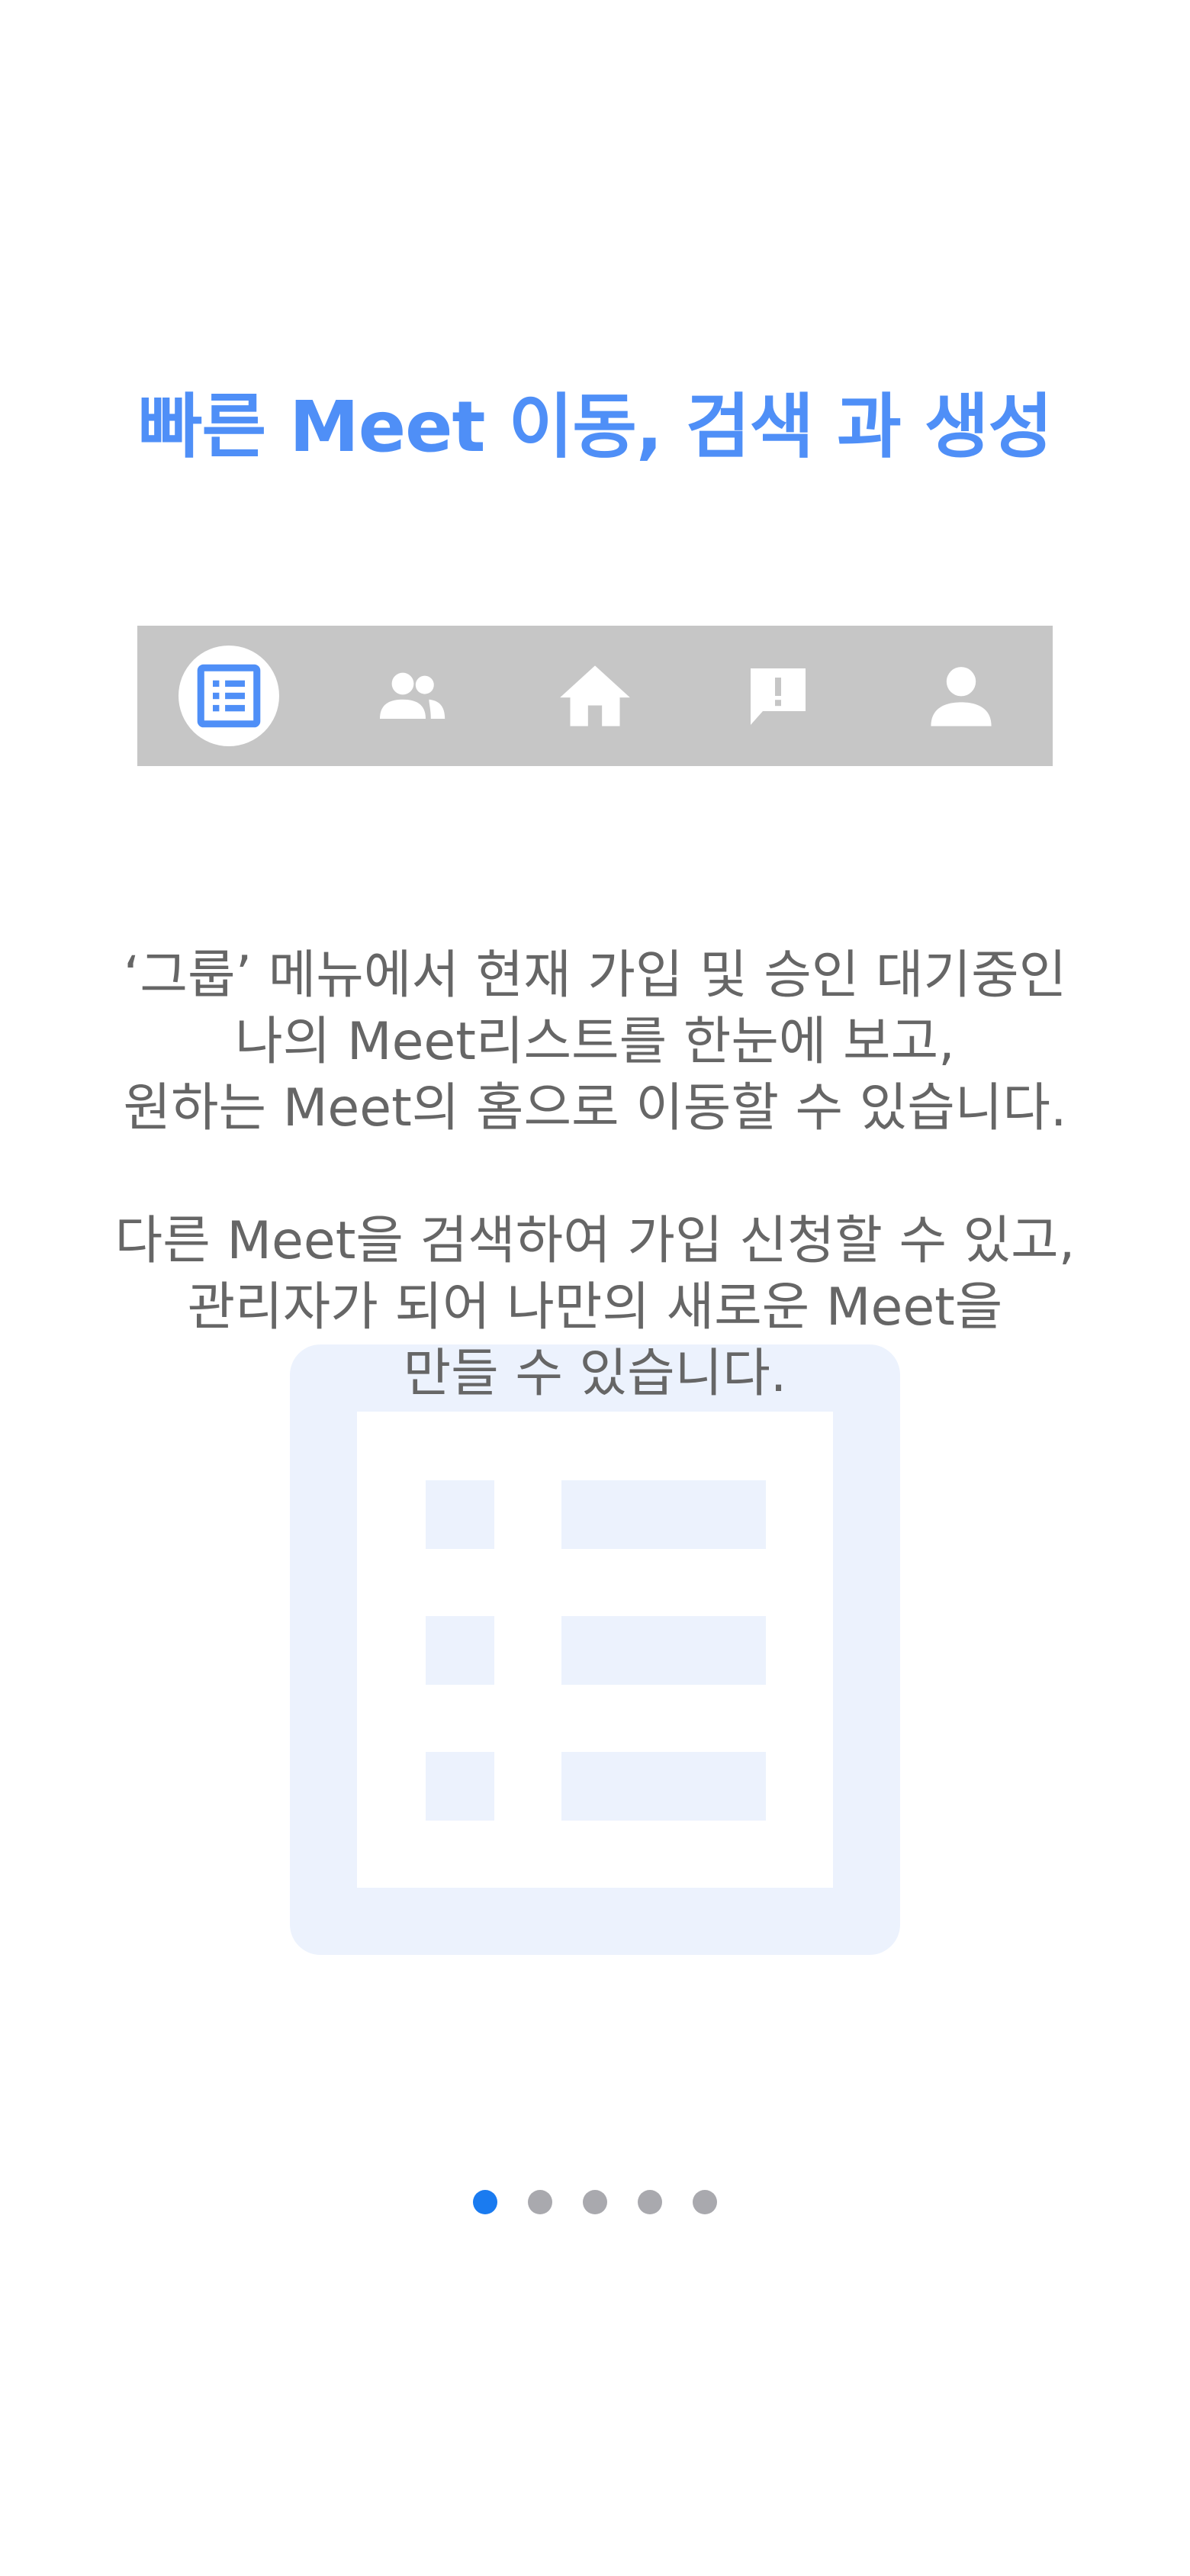 Image resolution: width=1190 pixels, height=2576 pixels. I want to click on report-icon, so click(778, 696).